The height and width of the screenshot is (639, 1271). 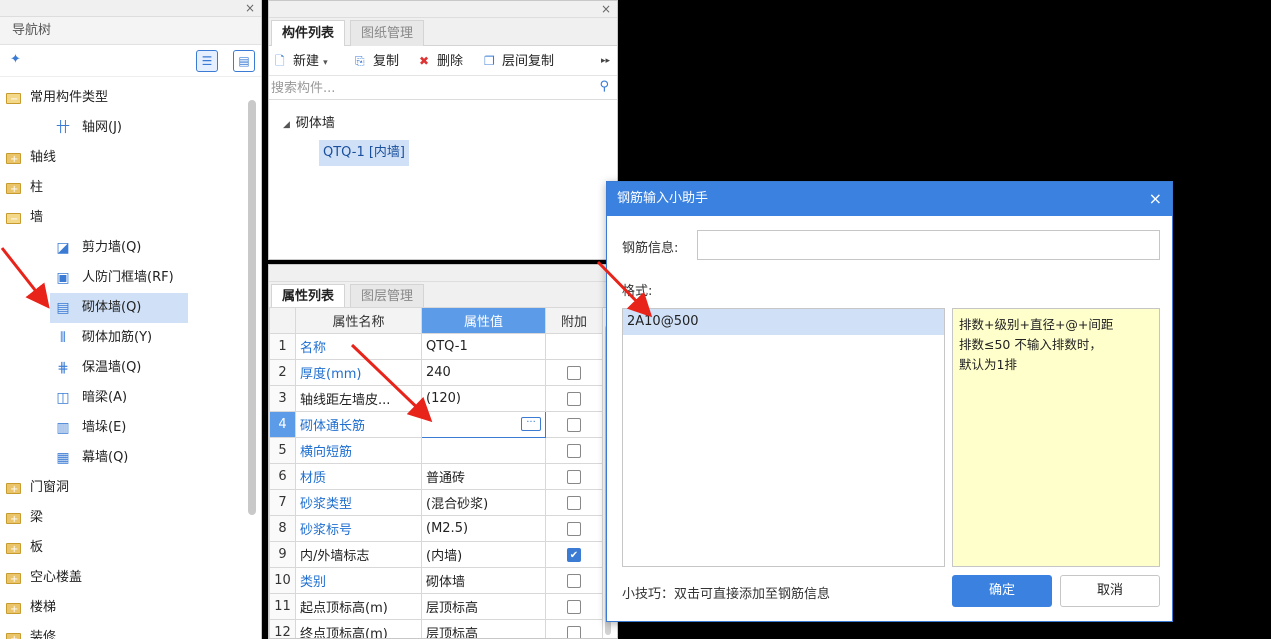 I want to click on nav-tree-row: 轴线, so click(x=124, y=159).